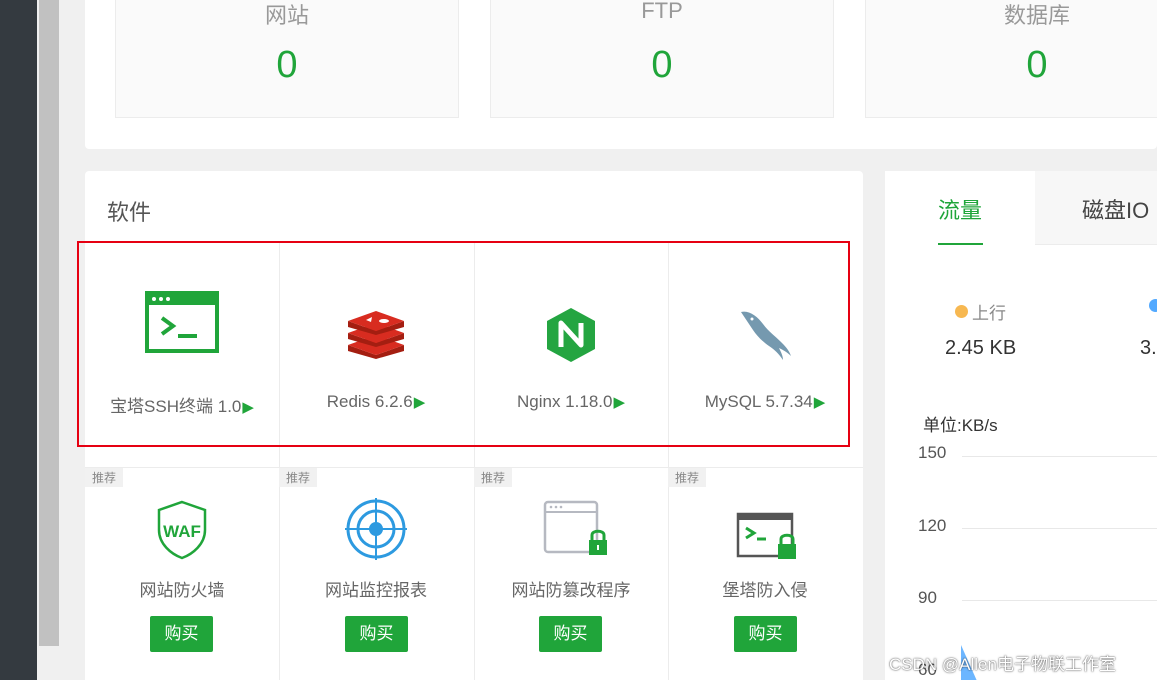 This screenshot has height=680, width=1157. I want to click on y-tick-label: 90, so click(927, 597).